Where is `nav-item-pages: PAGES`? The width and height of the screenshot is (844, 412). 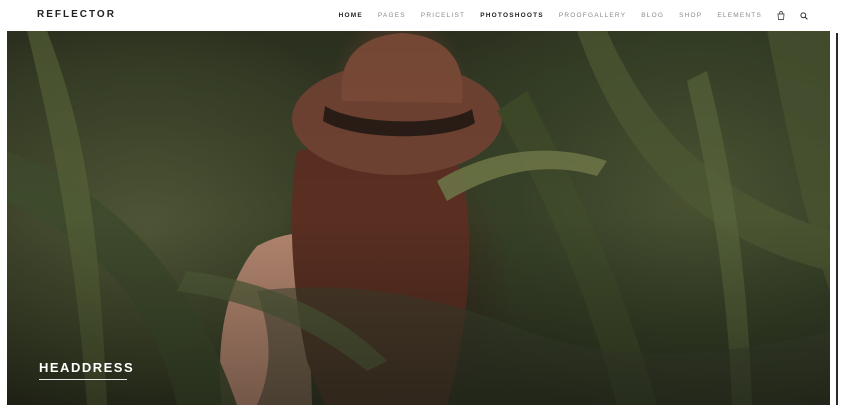
nav-item-pages: PAGES is located at coordinates (392, 15).